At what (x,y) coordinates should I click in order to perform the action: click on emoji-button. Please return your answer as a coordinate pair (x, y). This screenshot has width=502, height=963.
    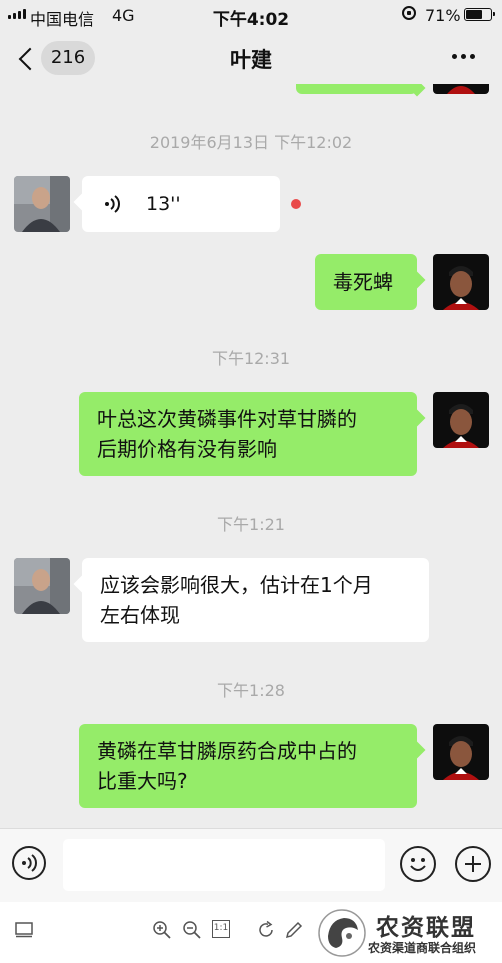
    Looking at the image, I should click on (418, 864).